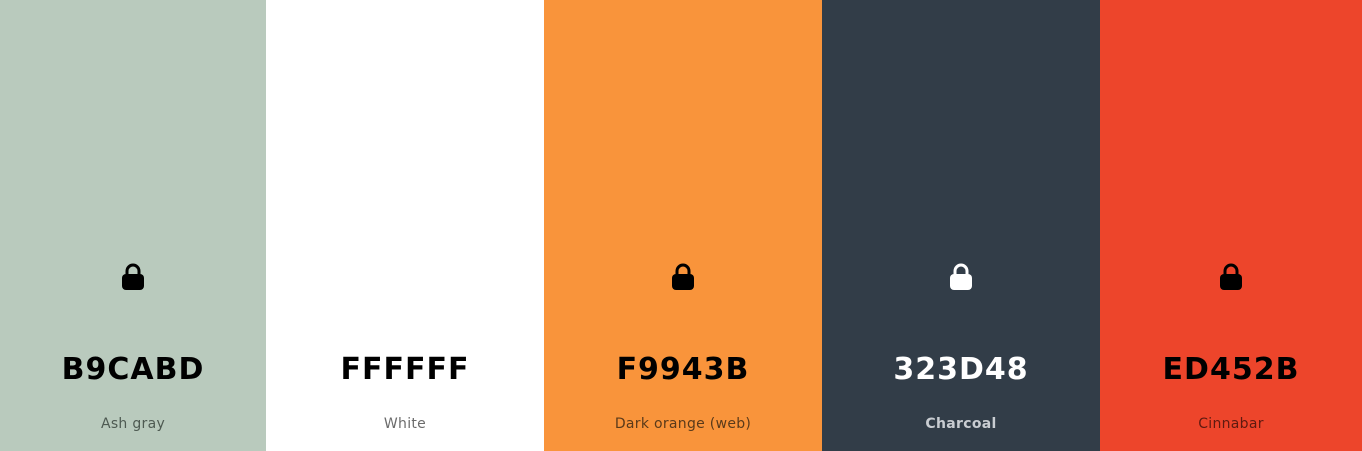 The height and width of the screenshot is (451, 1362). Describe the element at coordinates (961, 424) in the screenshot. I see `color-name: Charcoal` at that location.